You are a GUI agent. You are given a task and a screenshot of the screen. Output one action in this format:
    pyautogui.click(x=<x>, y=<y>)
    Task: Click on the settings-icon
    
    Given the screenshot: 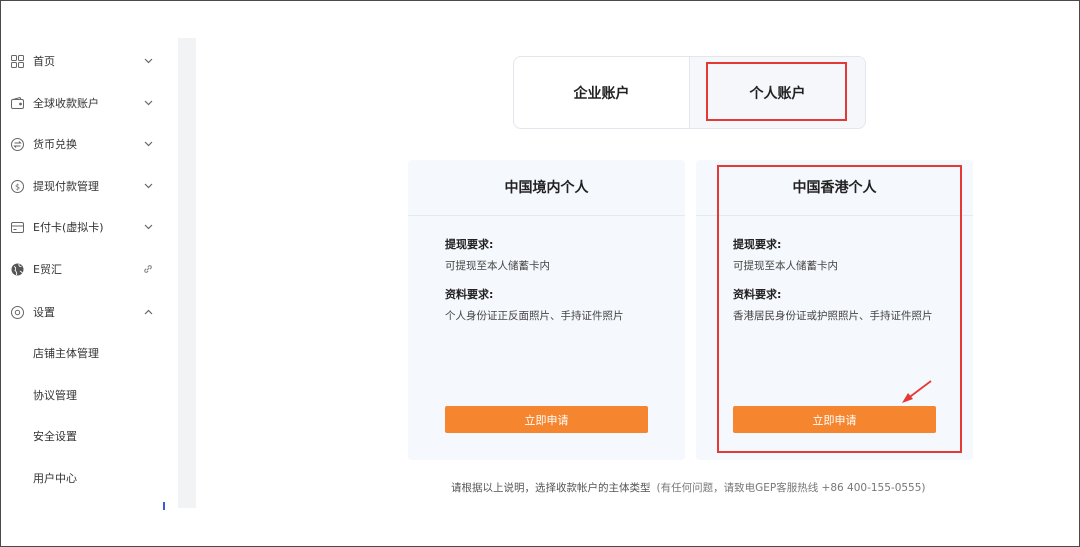 What is the action you would take?
    pyautogui.click(x=17, y=312)
    